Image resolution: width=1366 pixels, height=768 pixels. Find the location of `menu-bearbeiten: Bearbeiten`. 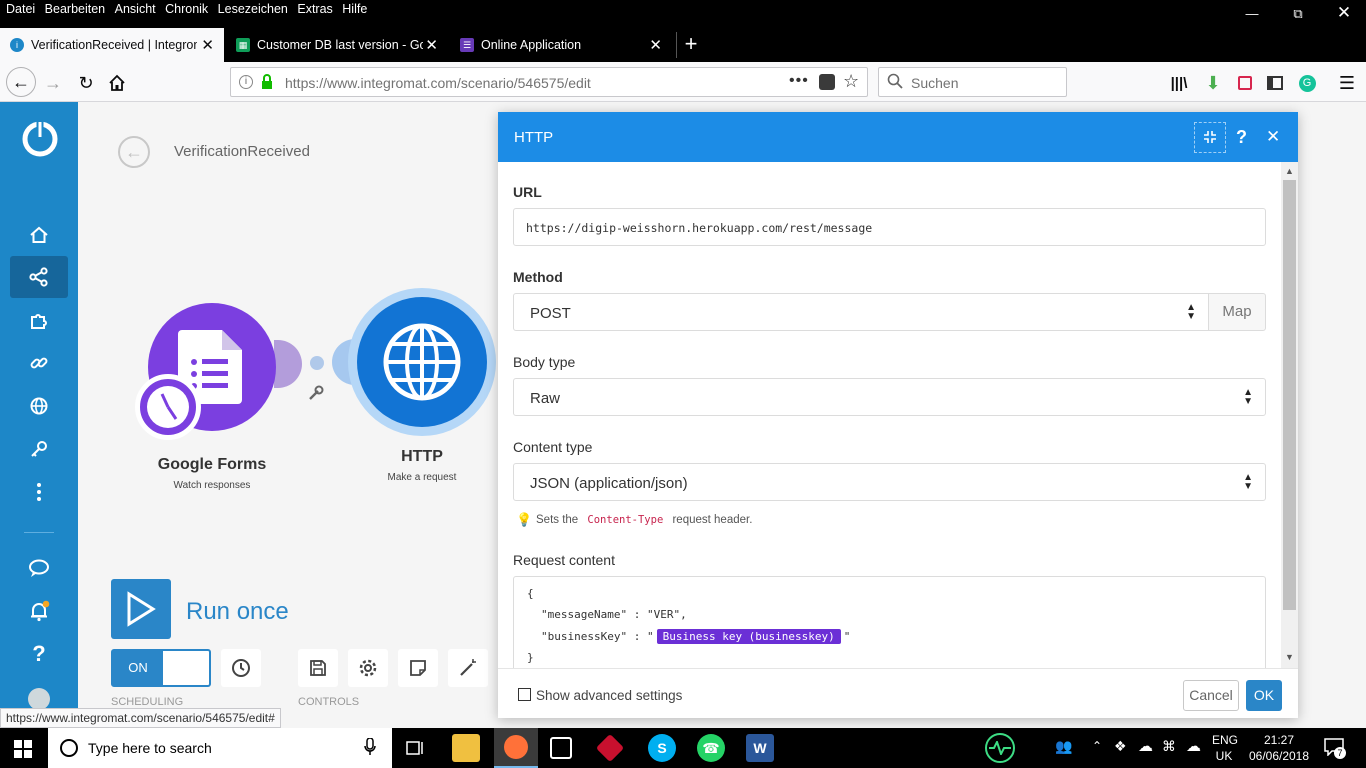

menu-bearbeiten: Bearbeiten is located at coordinates (75, 9).